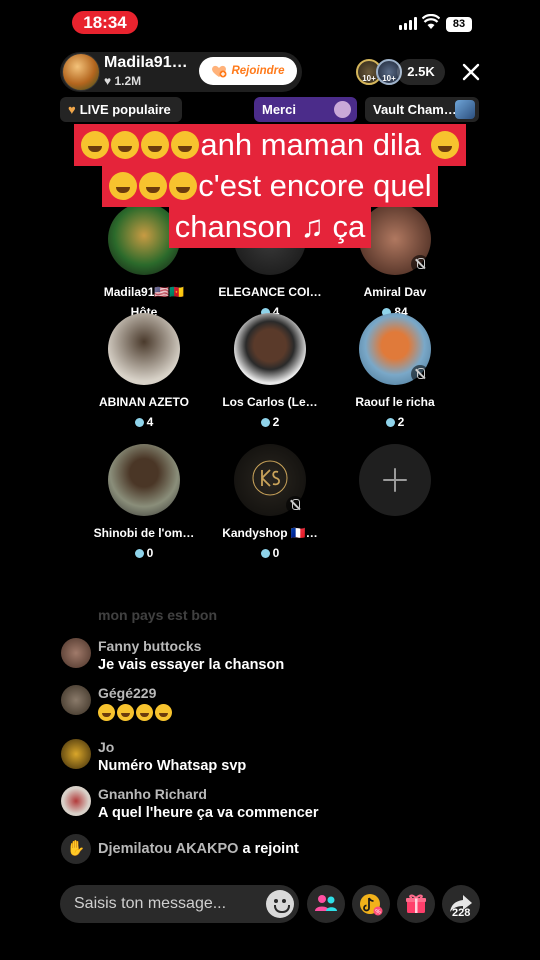 Image resolution: width=540 pixels, height=960 pixels. Describe the element at coordinates (219, 71) in the screenshot. I see `join-icon` at that location.